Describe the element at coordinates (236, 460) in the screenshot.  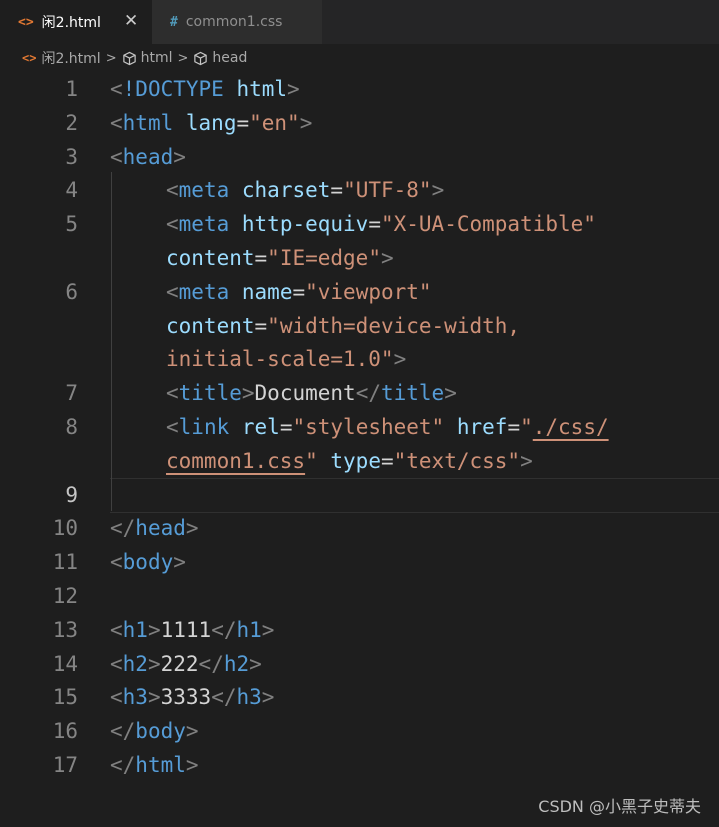
I see `code-token: common1.css` at that location.